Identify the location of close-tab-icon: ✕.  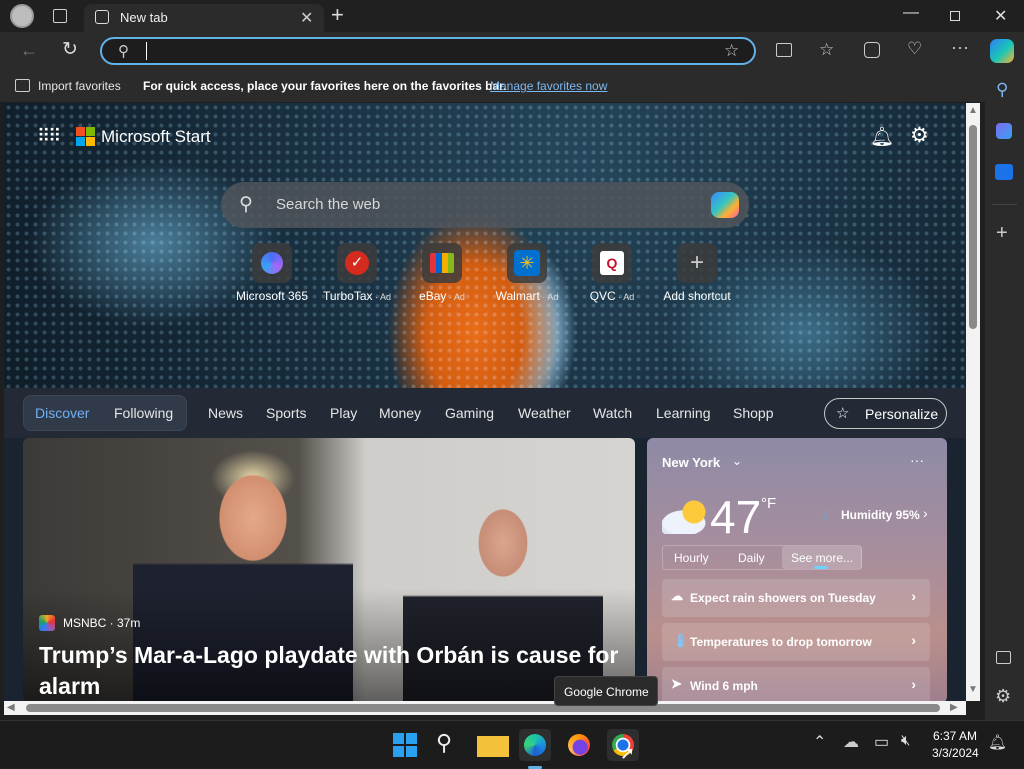
(306, 18).